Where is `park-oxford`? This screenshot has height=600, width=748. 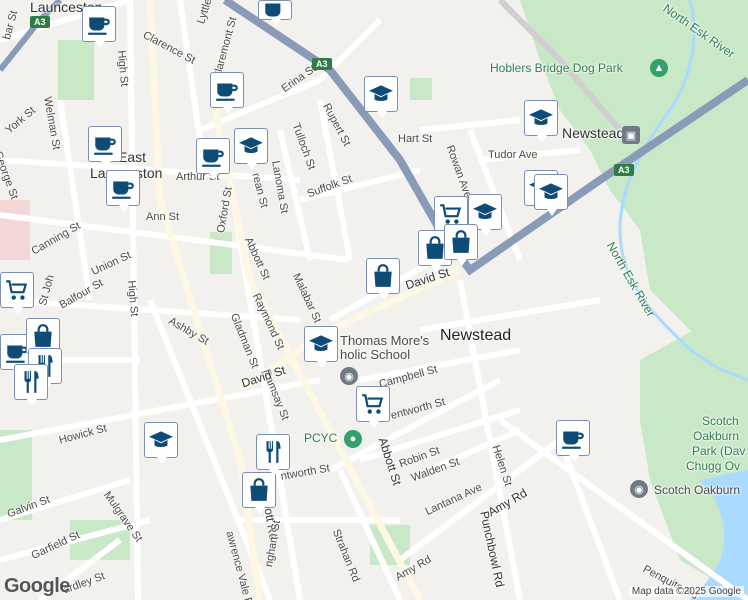
park-oxford is located at coordinates (221, 253).